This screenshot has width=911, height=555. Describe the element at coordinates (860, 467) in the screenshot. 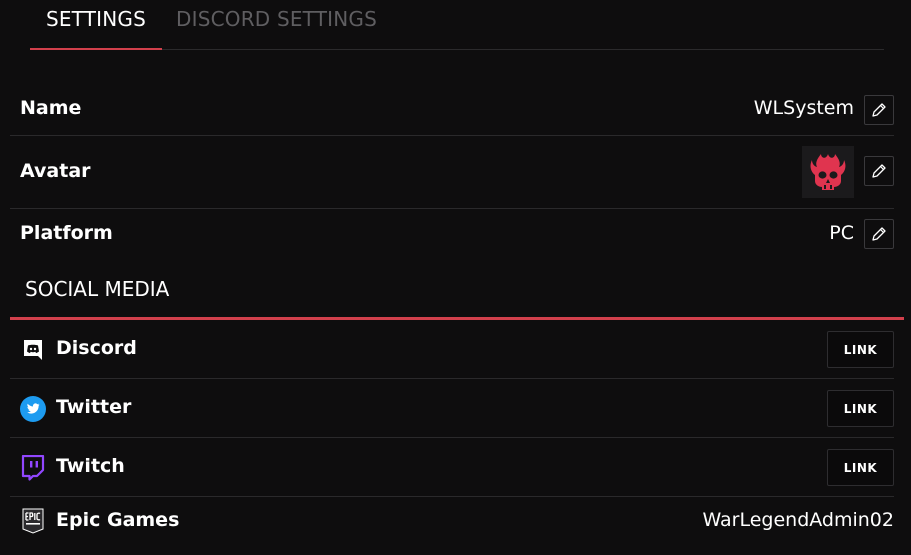

I see `link-twitch-button: LINK` at that location.